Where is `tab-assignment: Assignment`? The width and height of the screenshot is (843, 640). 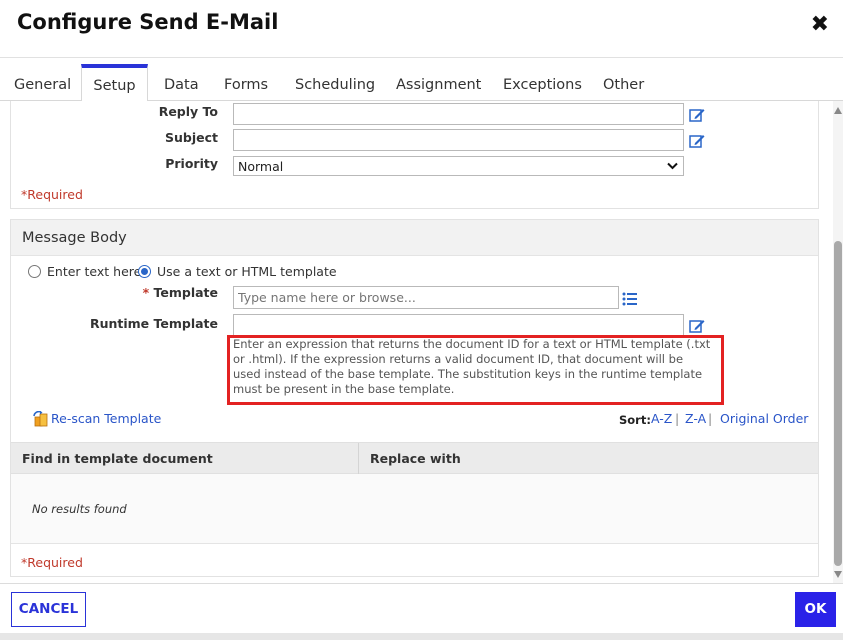 tab-assignment: Assignment is located at coordinates (438, 82).